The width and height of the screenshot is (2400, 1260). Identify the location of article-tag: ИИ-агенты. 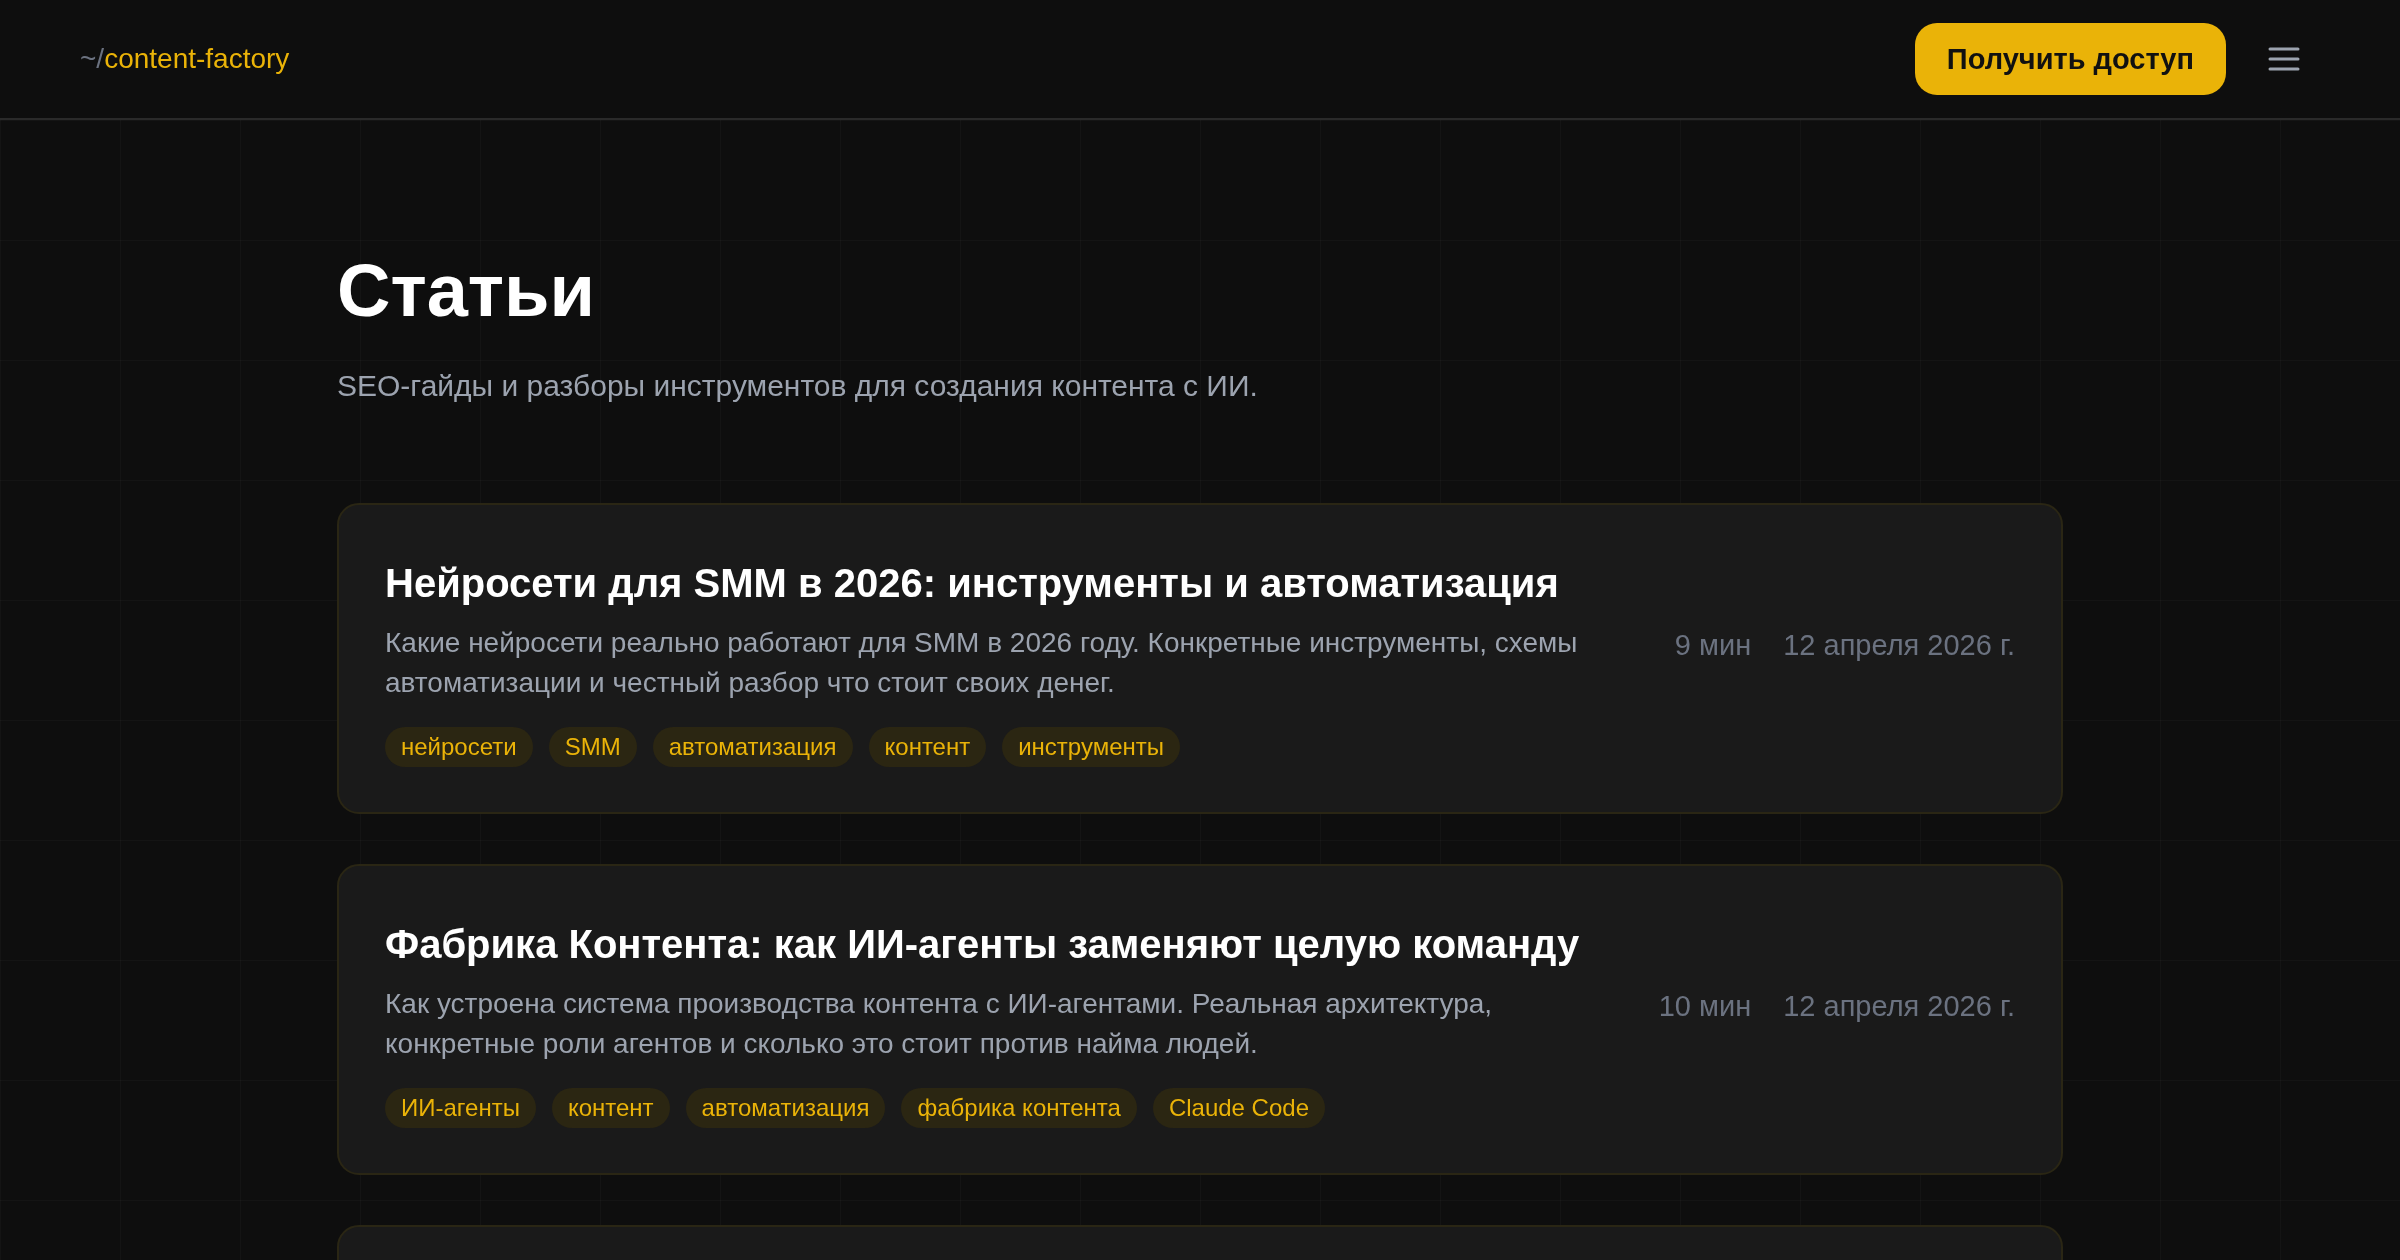
(460, 1107).